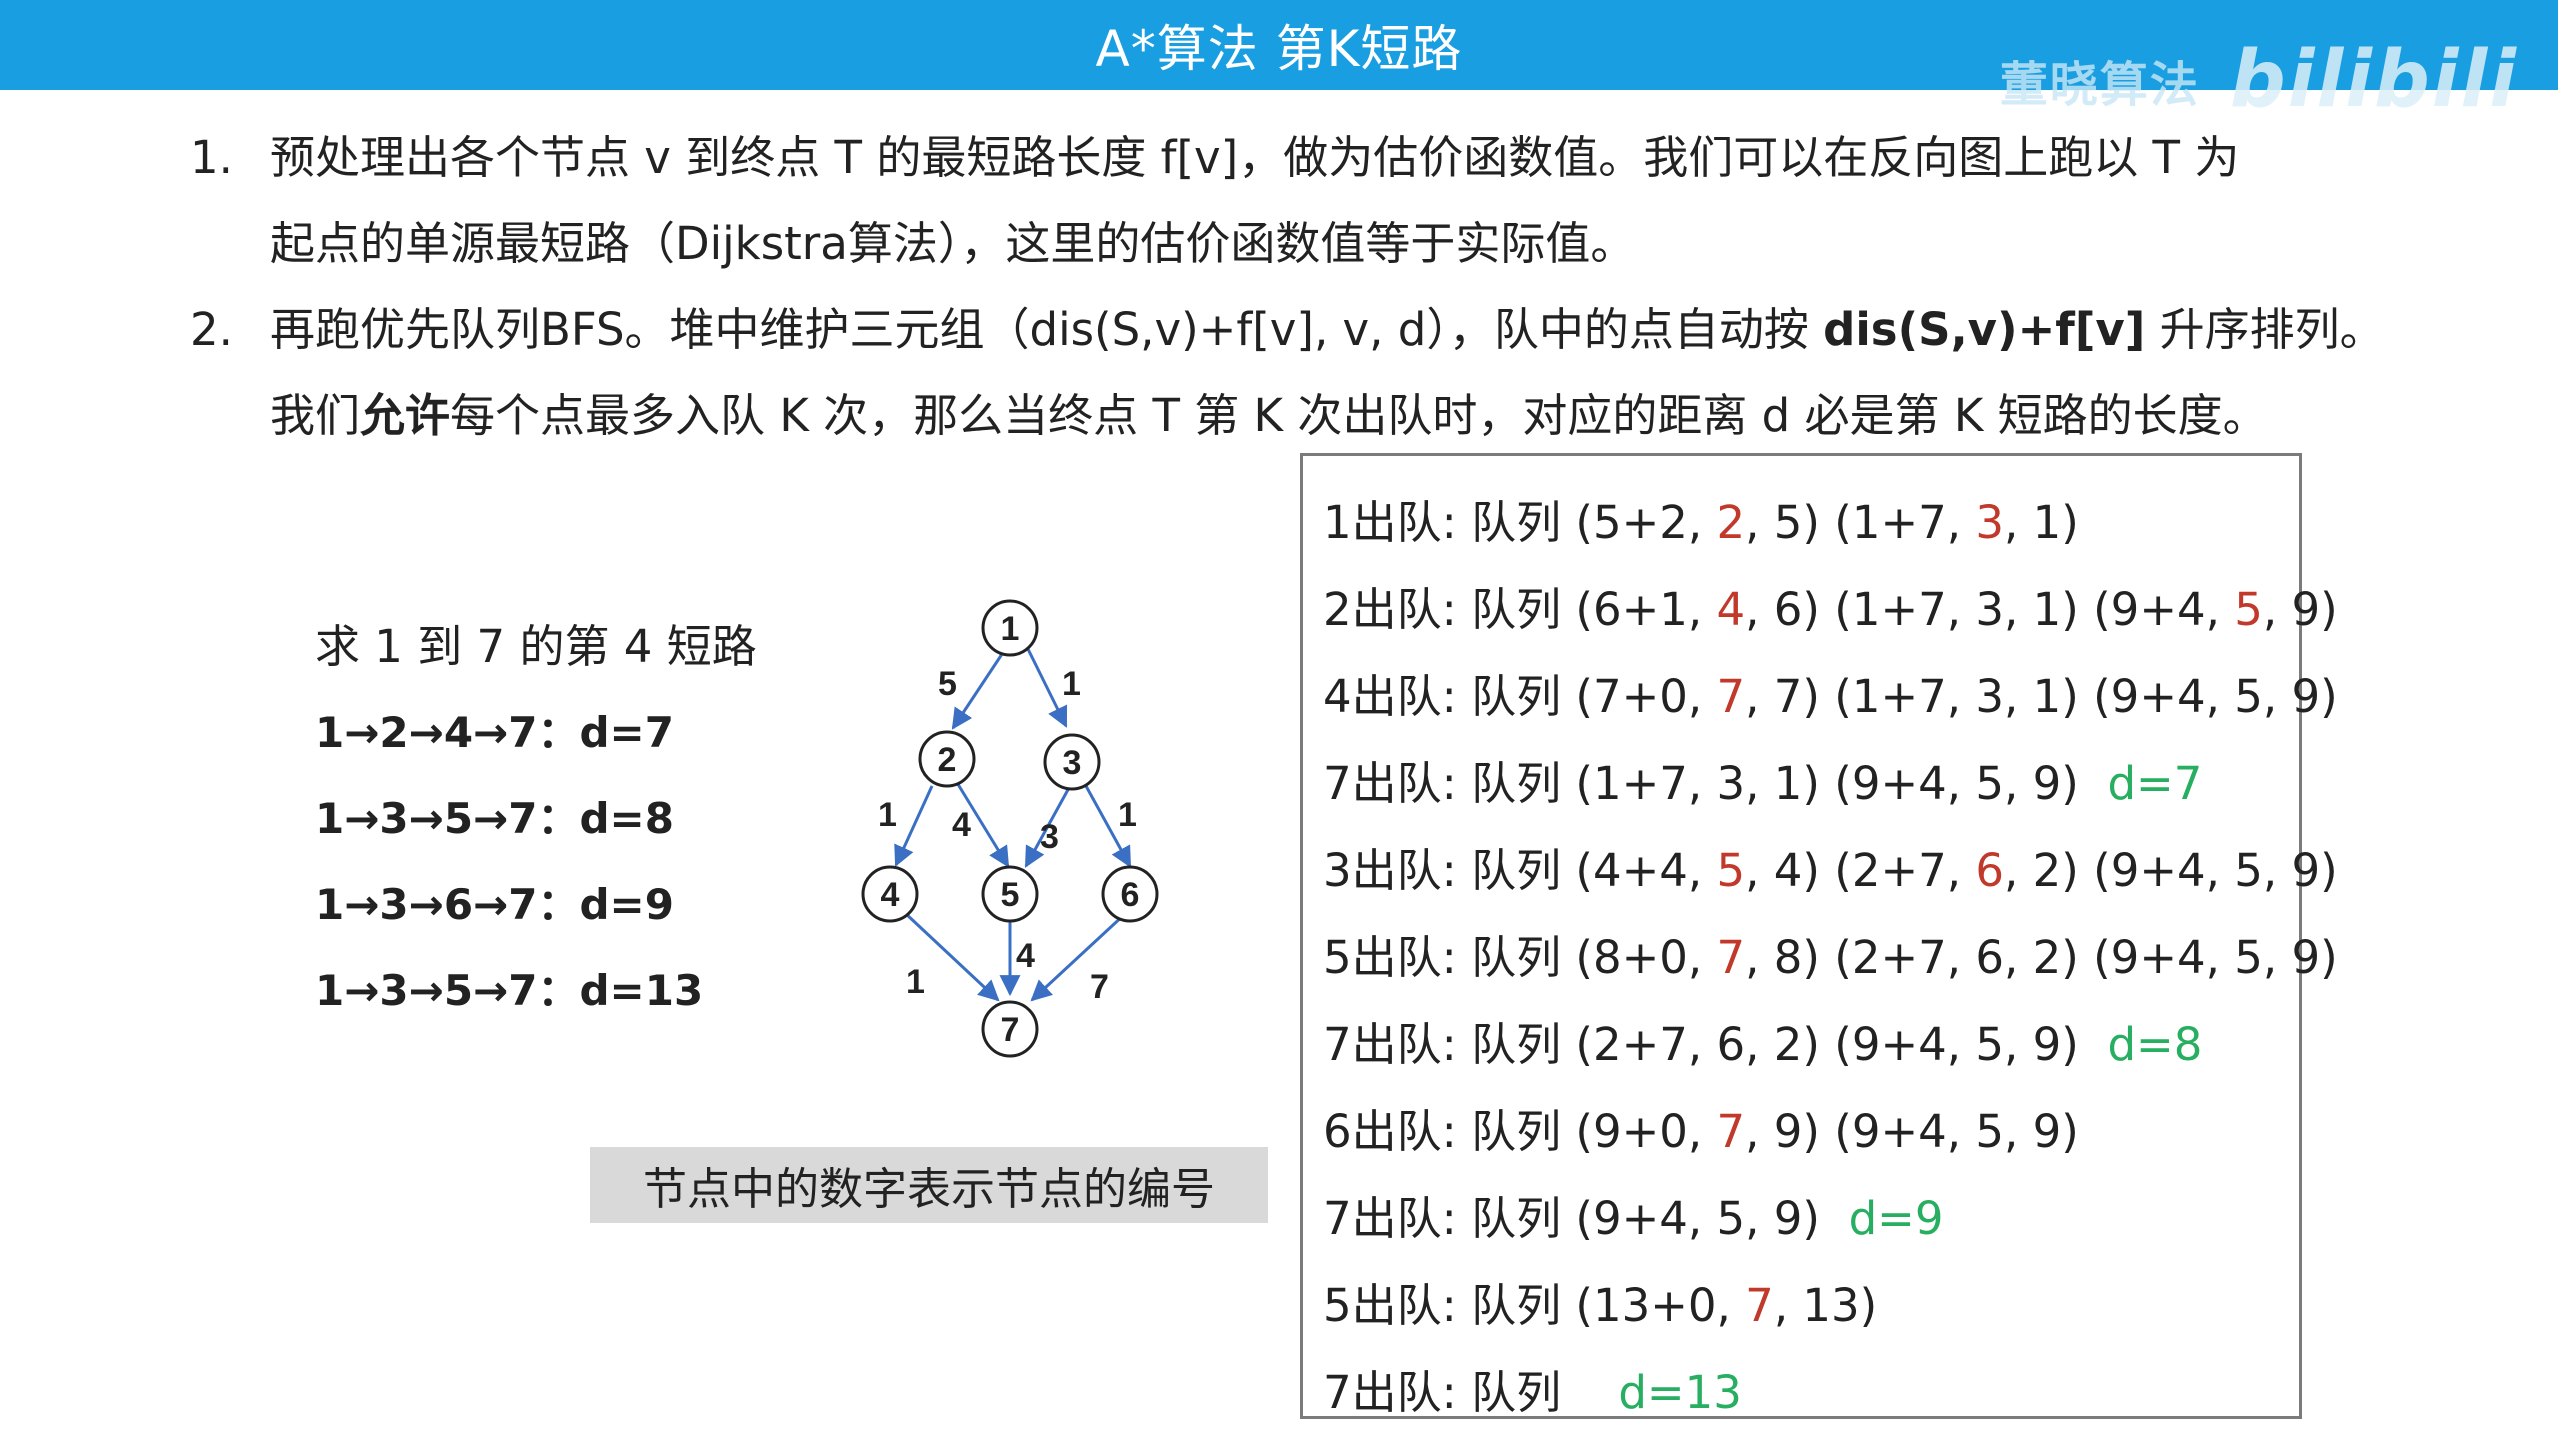  Describe the element at coordinates (2155, 1044) in the screenshot. I see `distance-result: d=8` at that location.